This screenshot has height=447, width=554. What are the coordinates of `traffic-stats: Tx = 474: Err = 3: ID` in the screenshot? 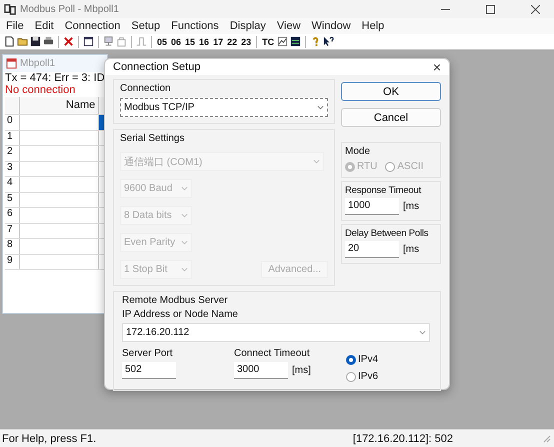 It's located at (55, 78).